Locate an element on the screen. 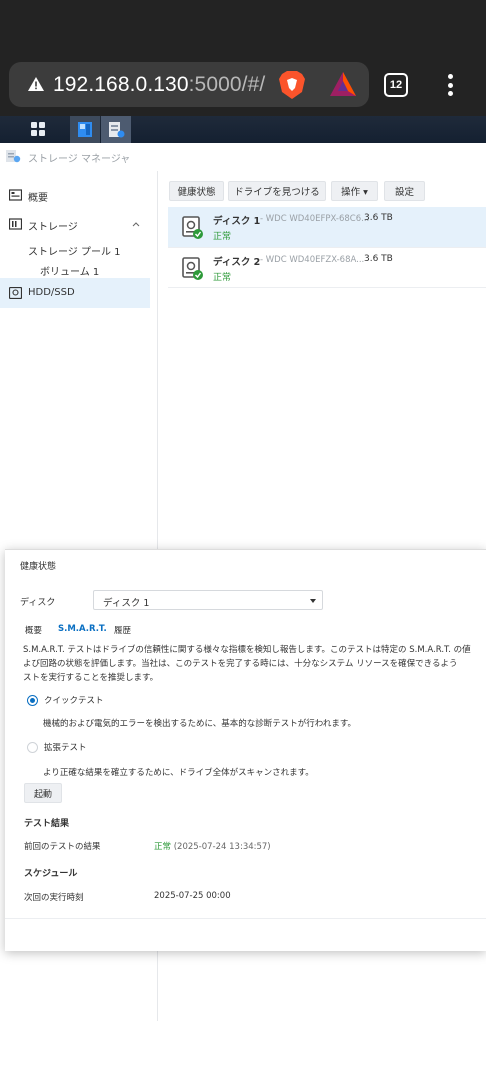 The height and width of the screenshot is (1080, 486). settings-button: 設定 is located at coordinates (404, 191).